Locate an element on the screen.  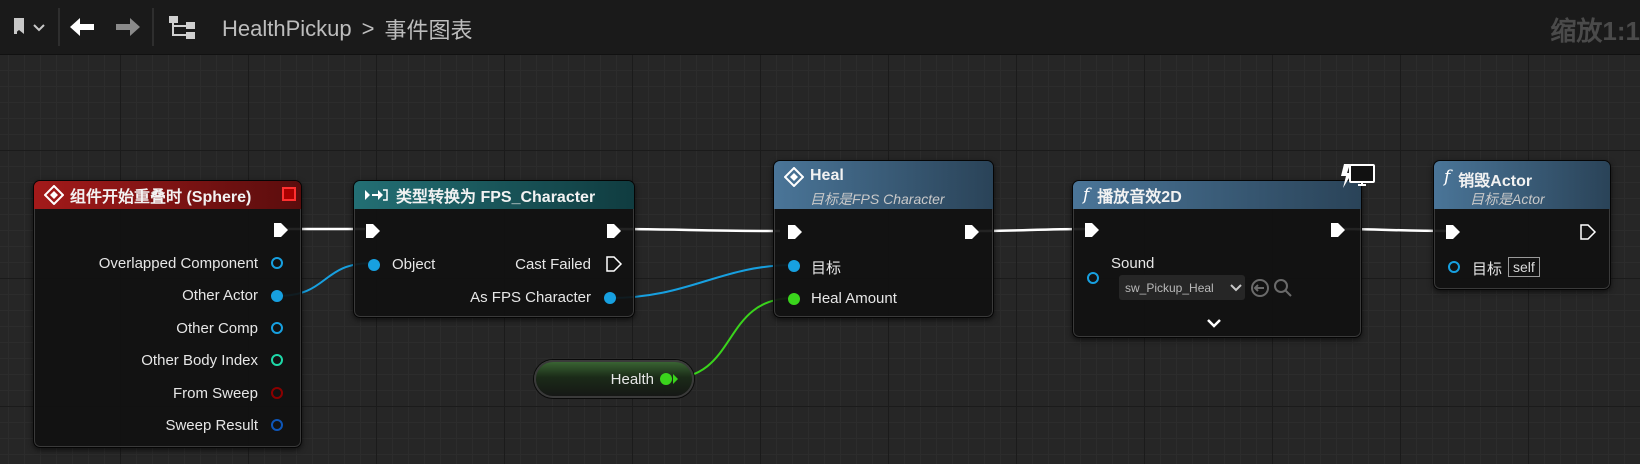
graph-hierarchy-button is located at coordinates (182, 27).